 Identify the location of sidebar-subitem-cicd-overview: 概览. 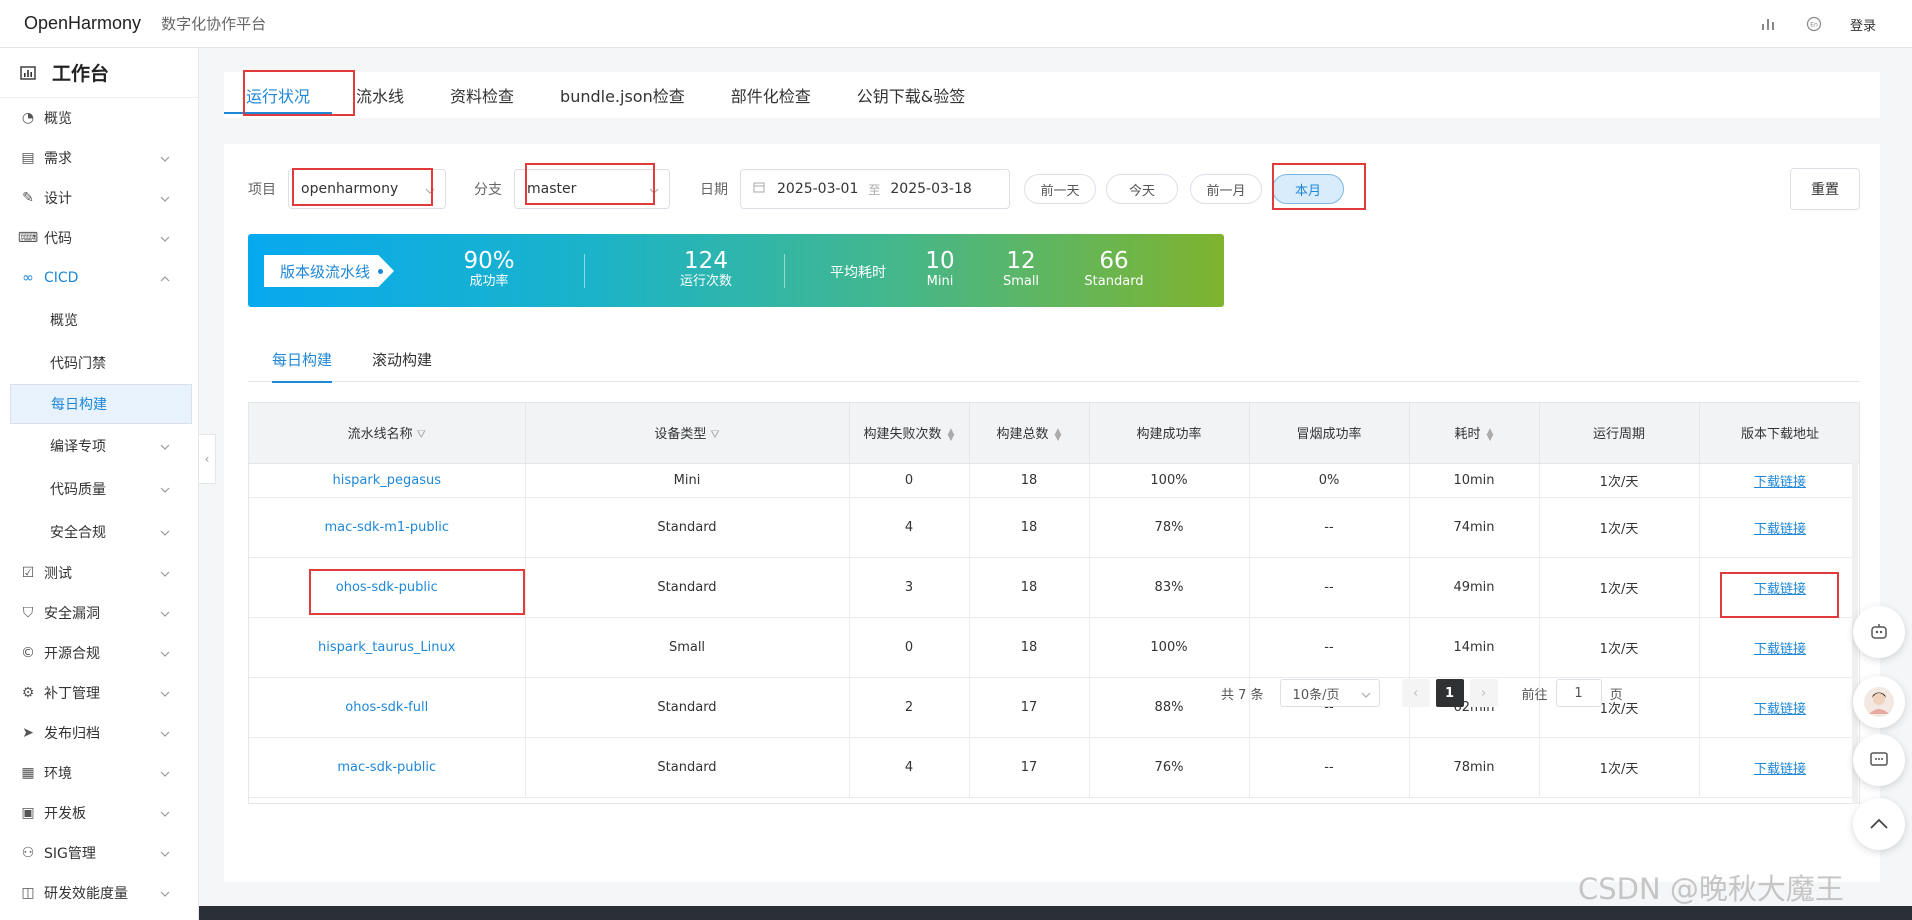
(99, 319).